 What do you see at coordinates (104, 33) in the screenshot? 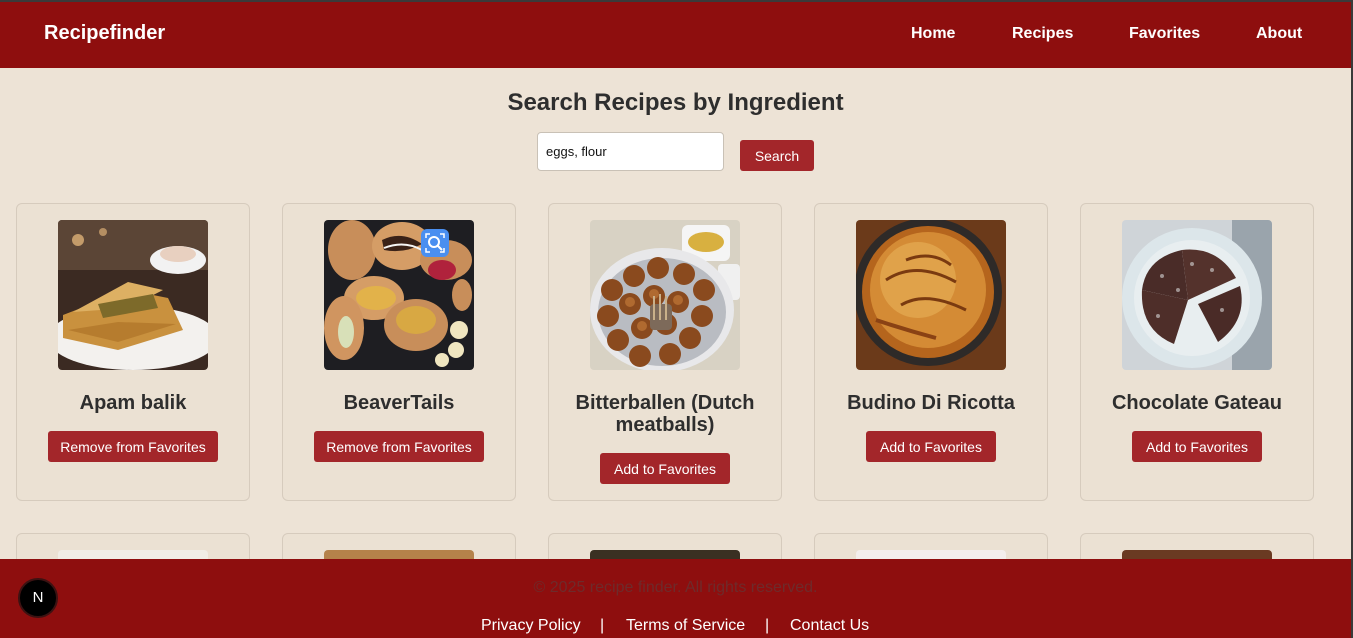
I see `brand-logo: Recipefinder` at bounding box center [104, 33].